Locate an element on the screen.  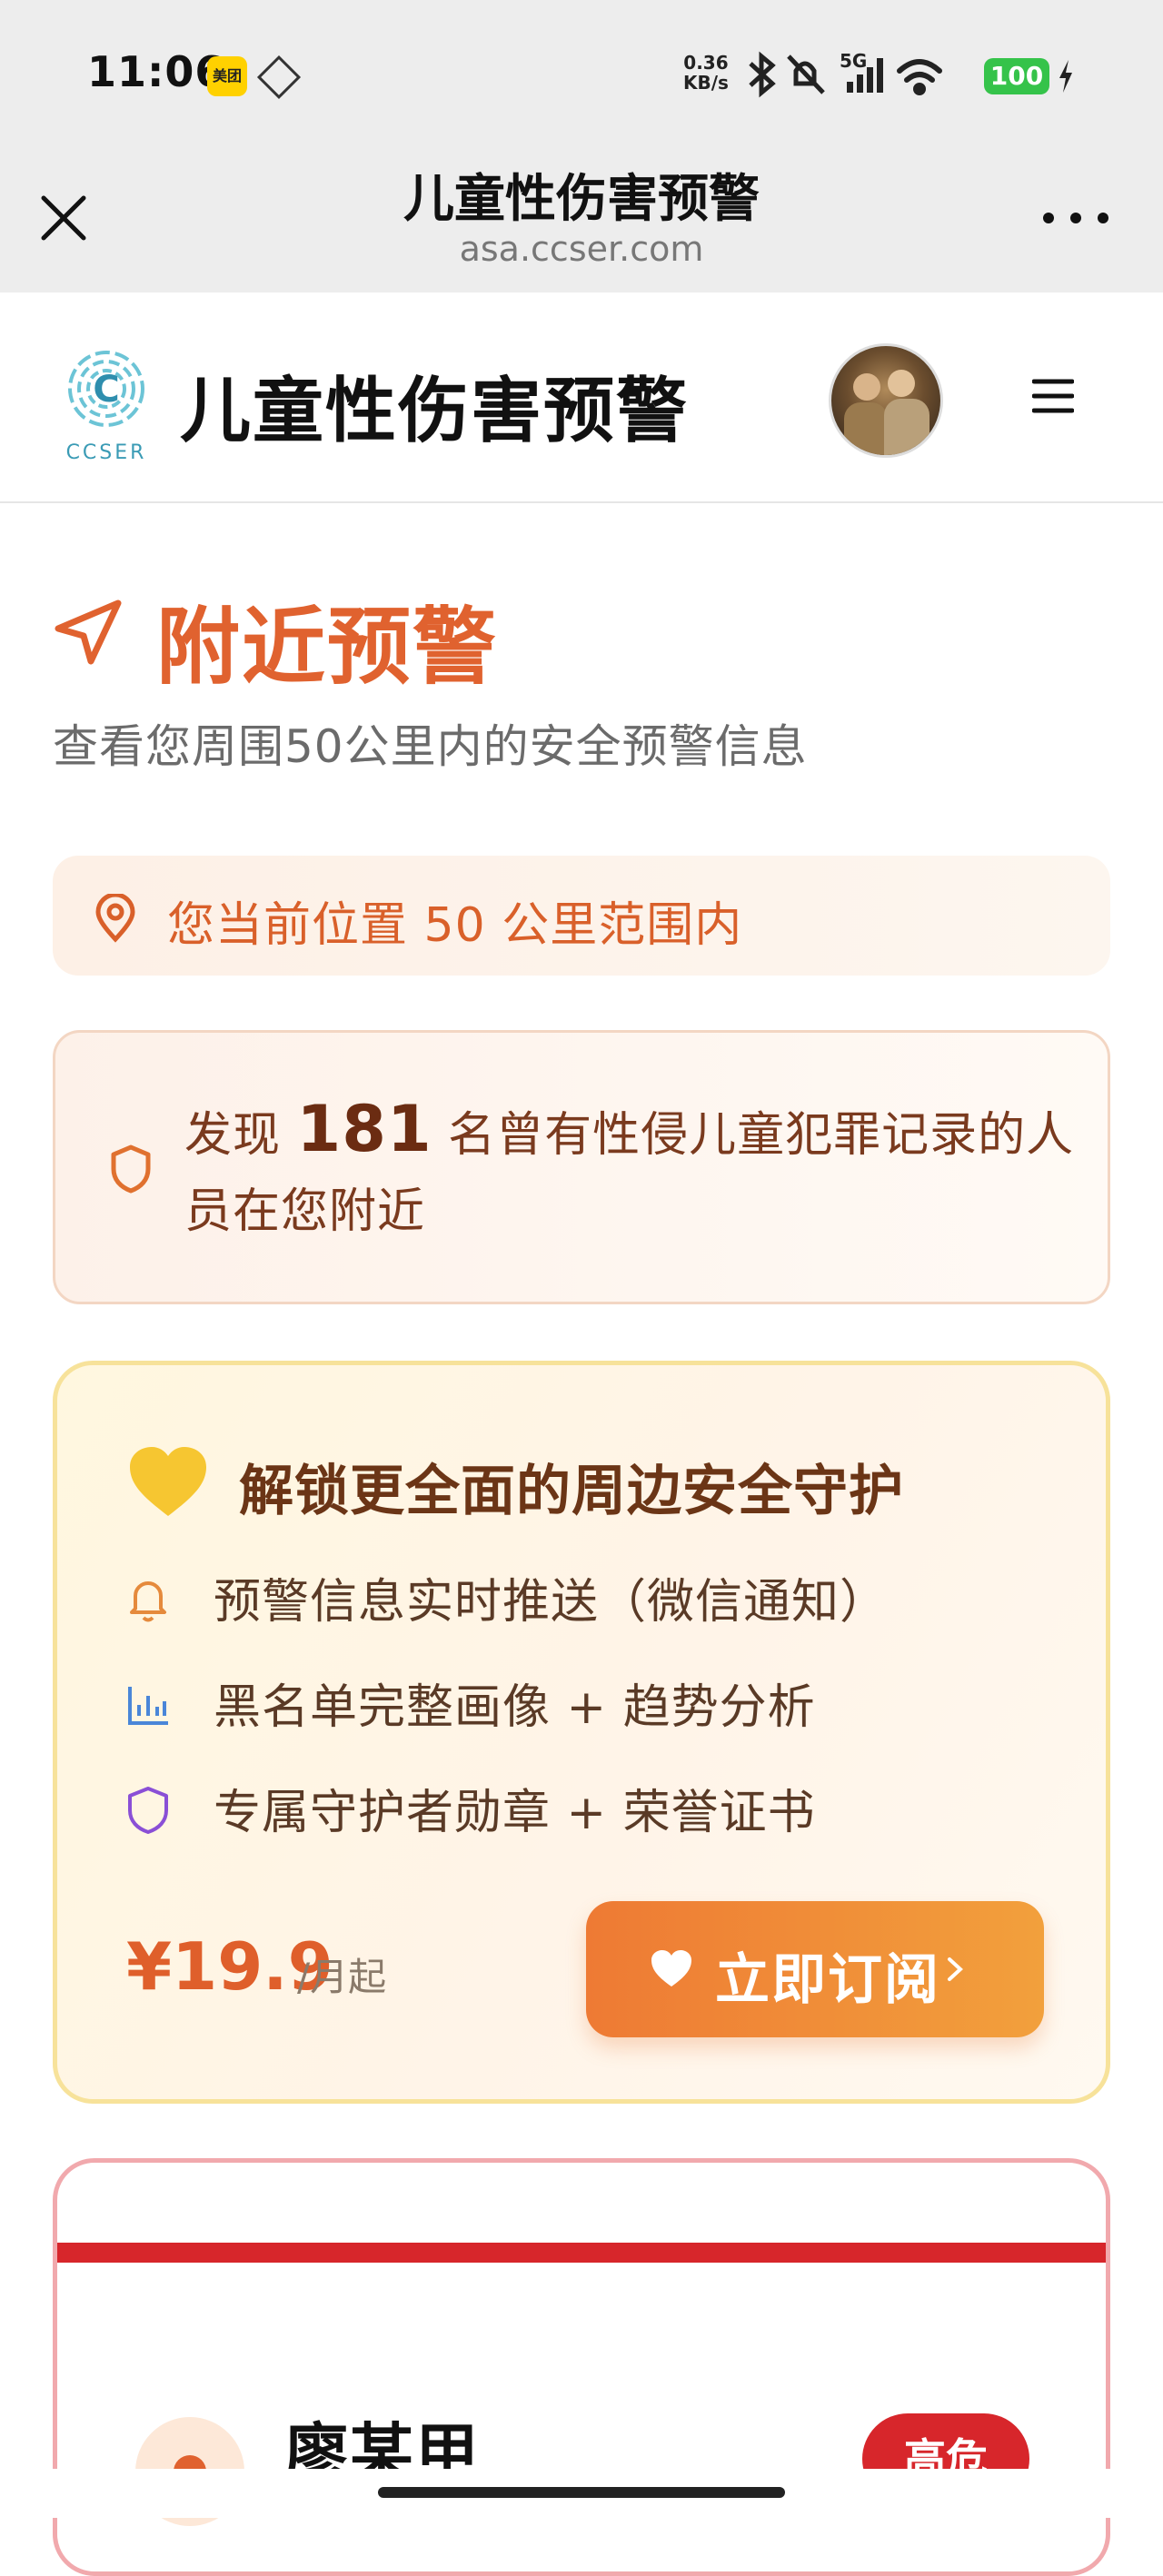
location-range-banner: 您当前位置 50 公里范围内 is located at coordinates (581, 916).